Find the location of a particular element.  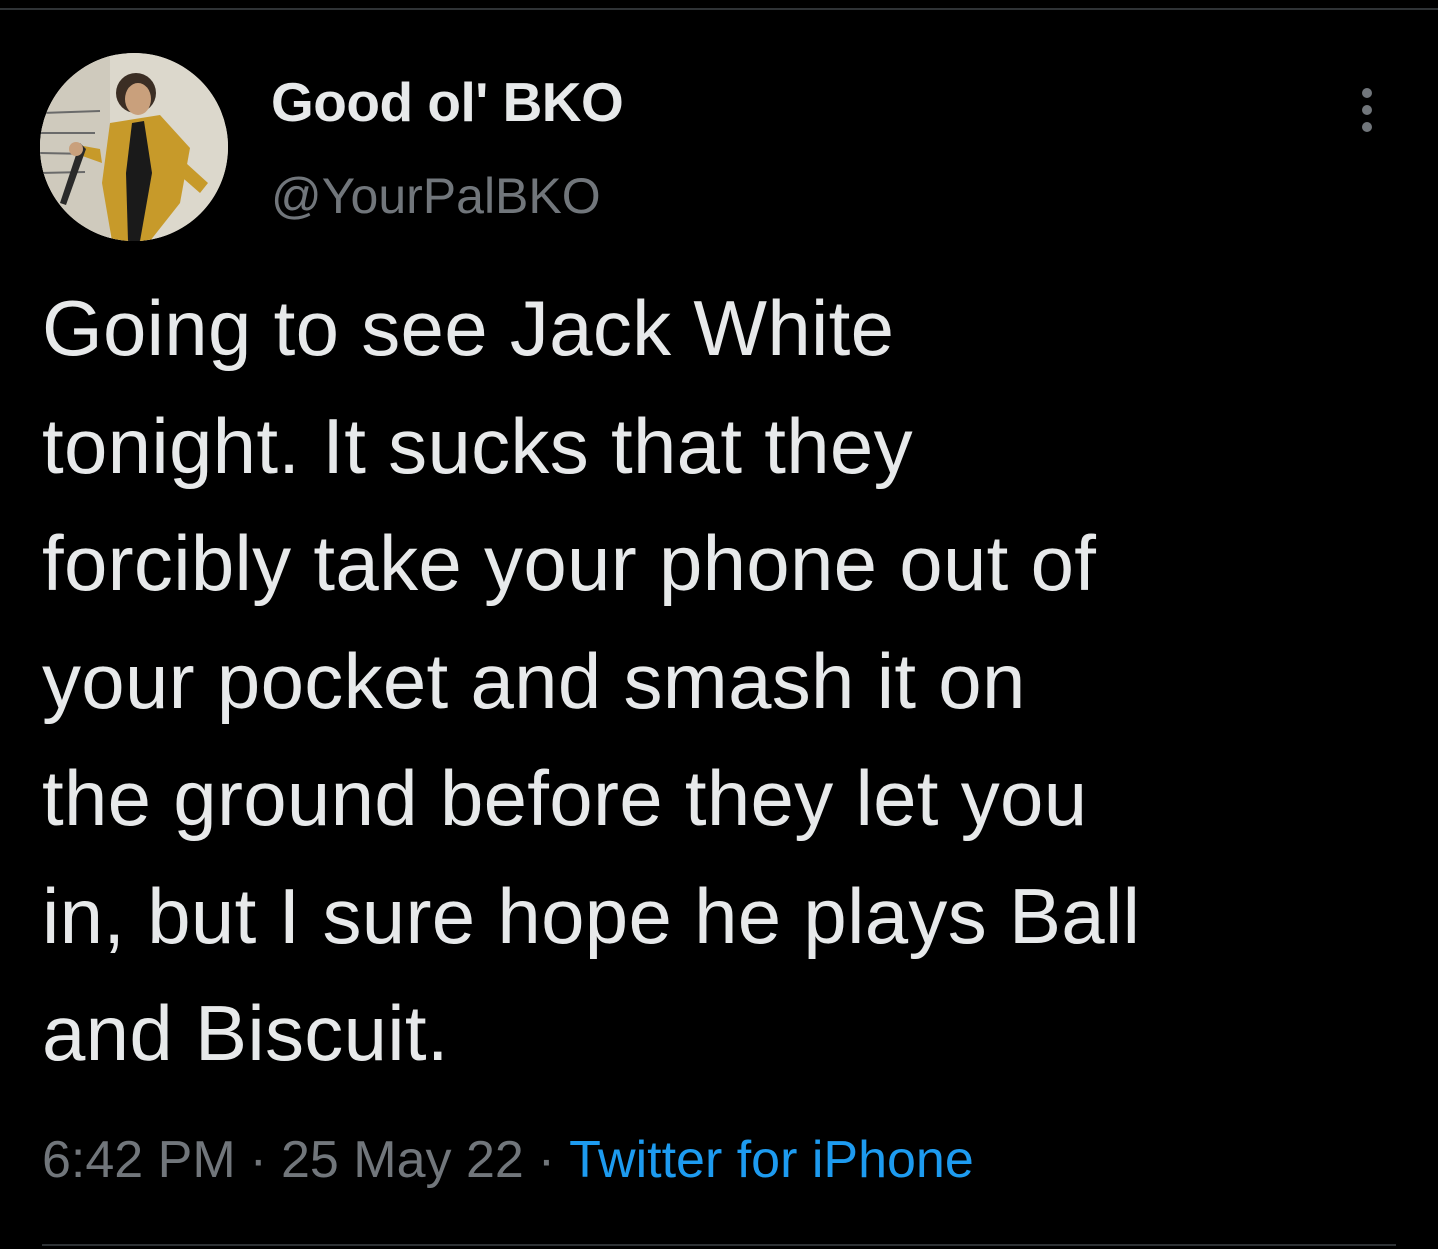

tweet-text-line: in, but I sure hope he plays Ball is located at coordinates (591, 915).